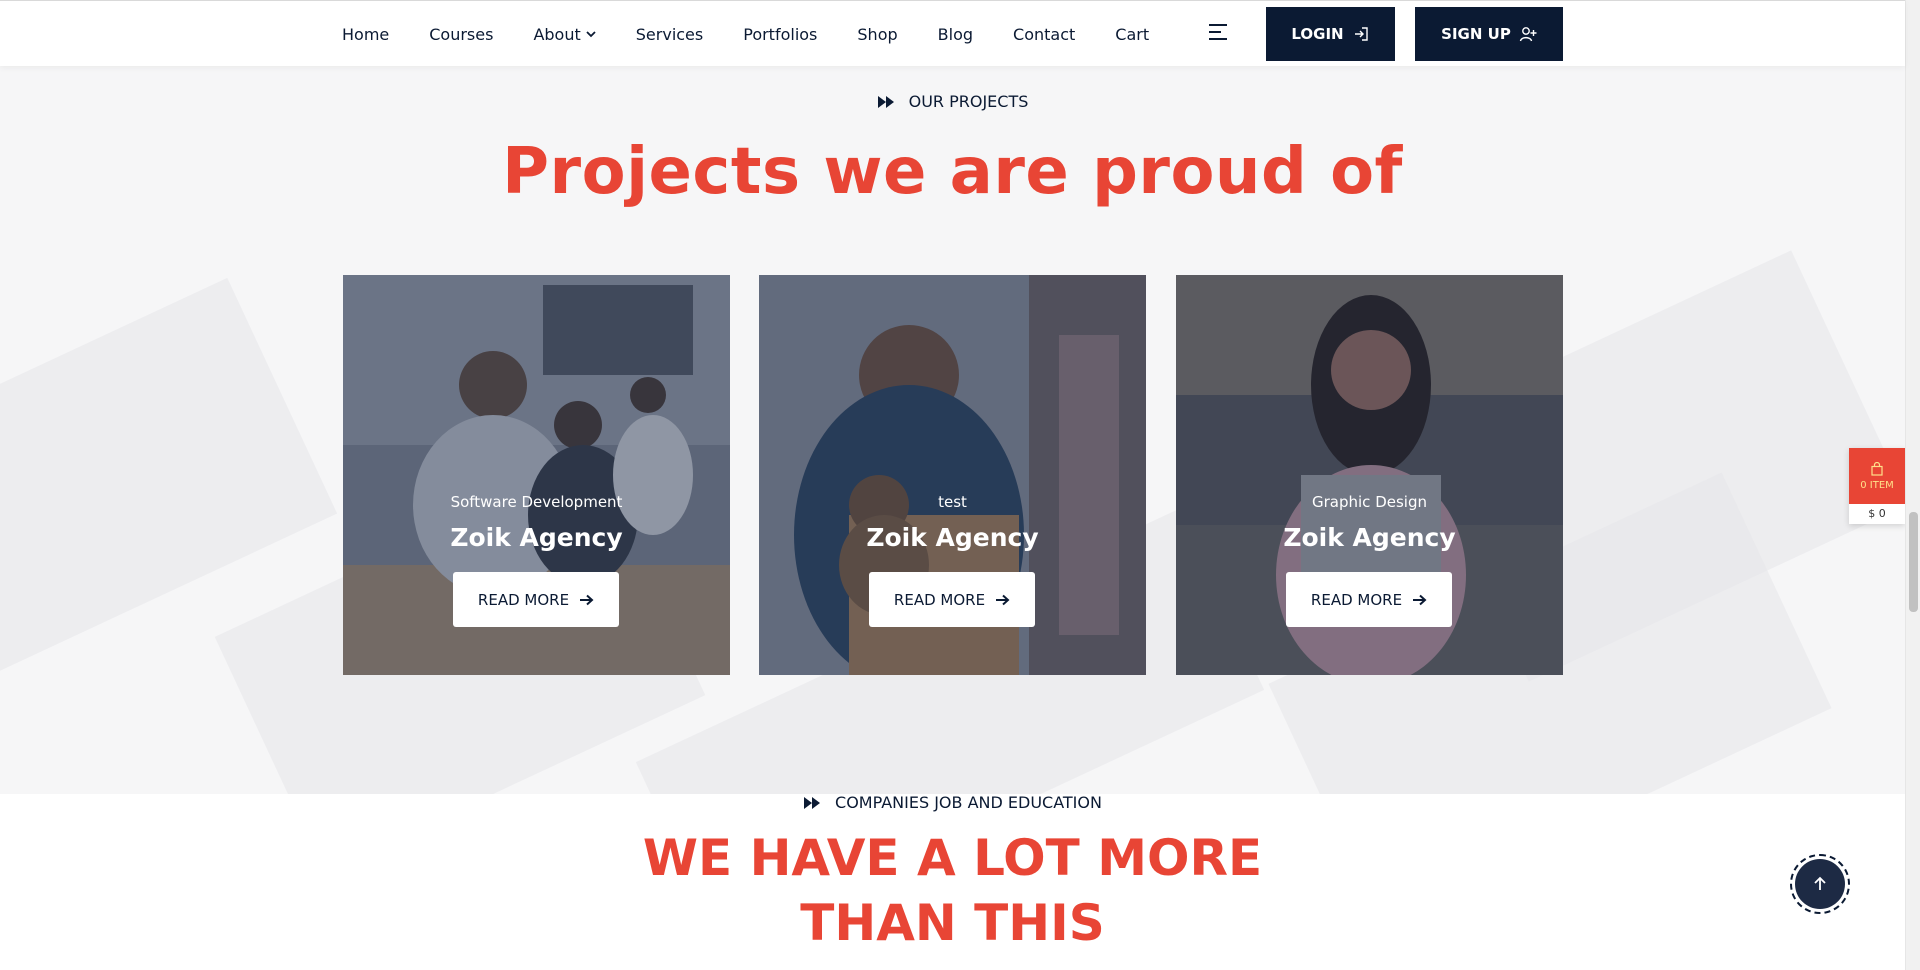  I want to click on nav-home-label: Home, so click(366, 34).